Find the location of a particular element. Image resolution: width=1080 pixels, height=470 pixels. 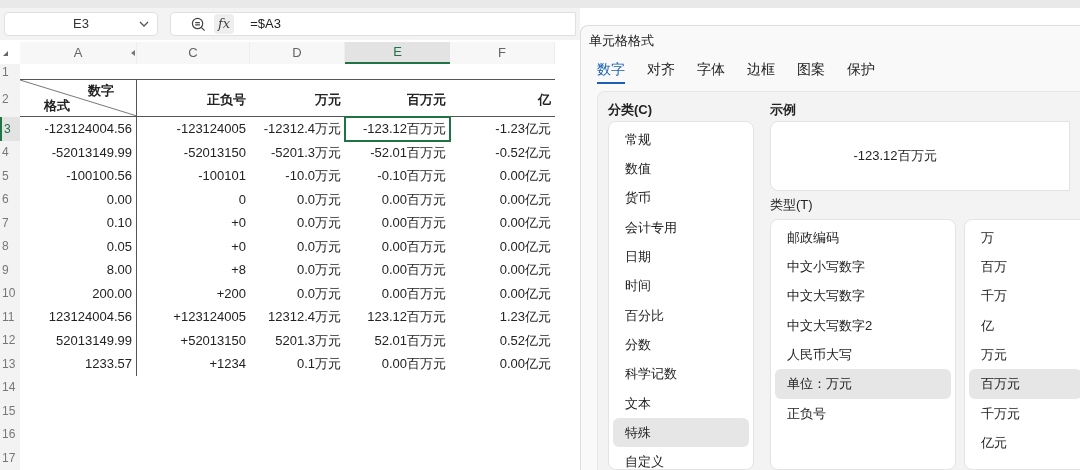

list-item: 千万 is located at coordinates (1024, 296).